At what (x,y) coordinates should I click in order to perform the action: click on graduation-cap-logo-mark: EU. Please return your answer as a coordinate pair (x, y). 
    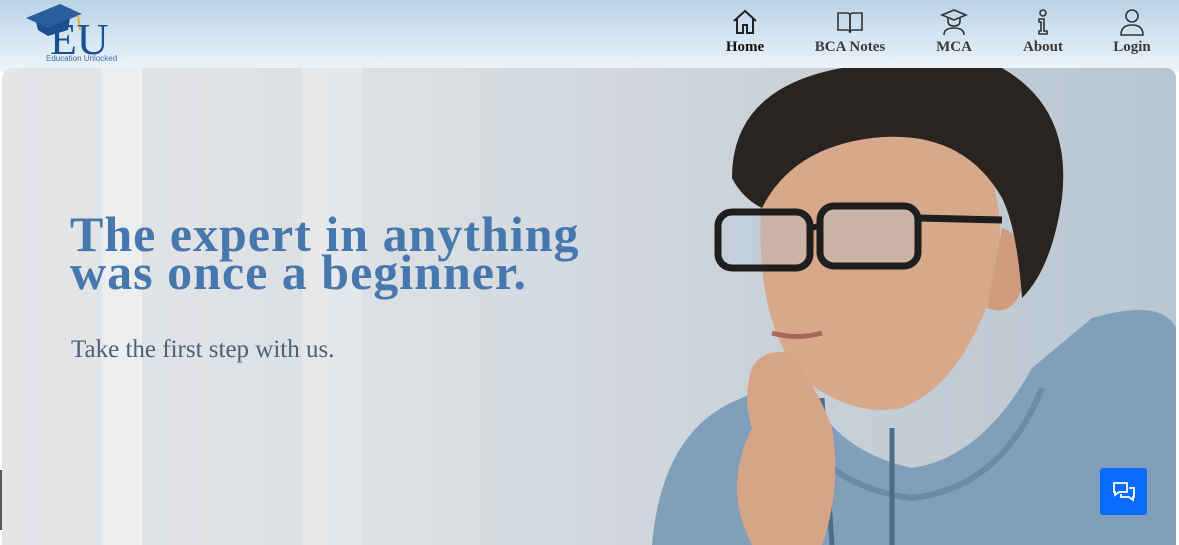
    Looking at the image, I should click on (67, 31).